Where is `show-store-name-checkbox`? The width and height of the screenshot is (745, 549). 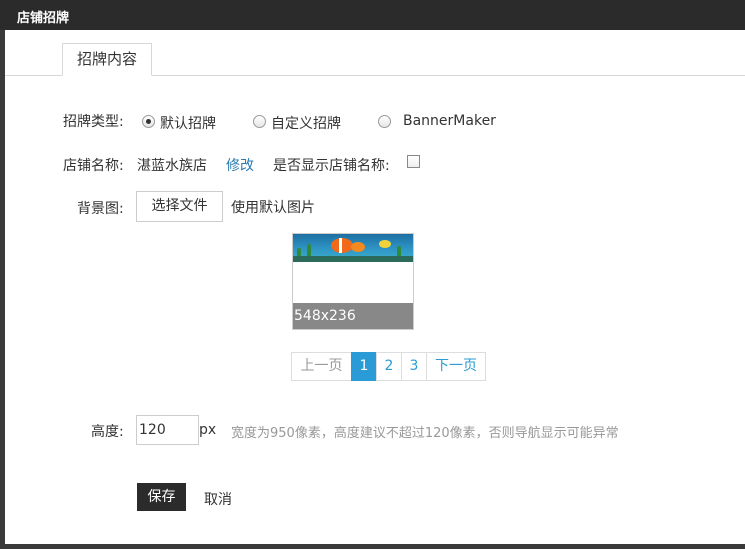
show-store-name-checkbox is located at coordinates (413, 161).